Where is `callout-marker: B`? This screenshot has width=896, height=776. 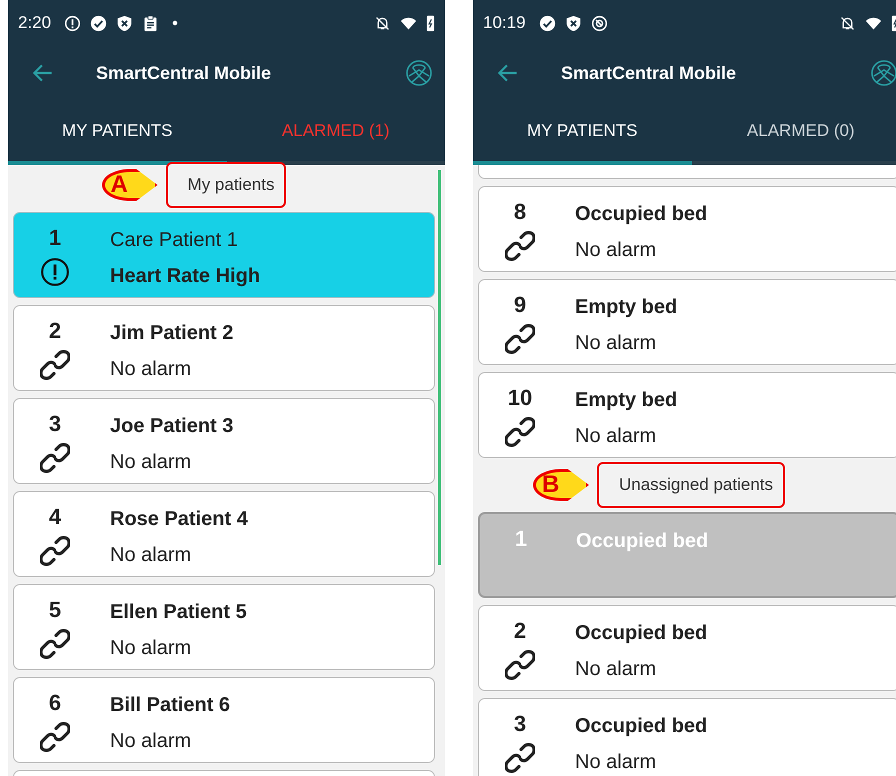
callout-marker: B is located at coordinates (560, 485).